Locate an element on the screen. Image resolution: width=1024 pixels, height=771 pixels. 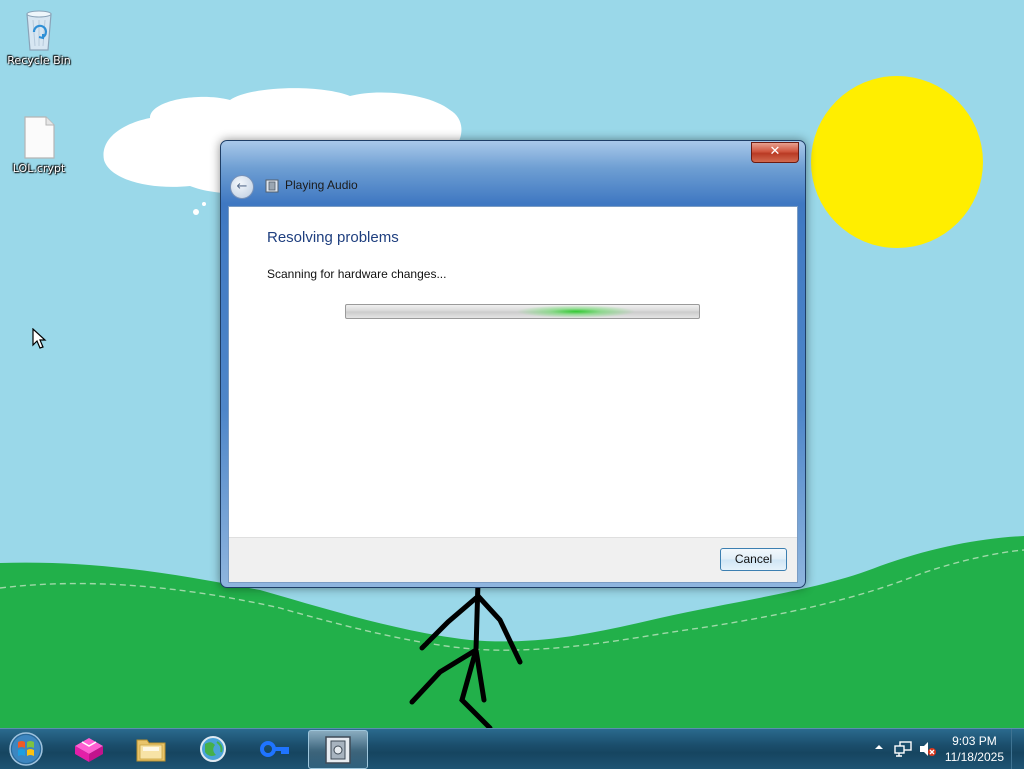
clock: 9:03 PM 11/18/2025 is located at coordinates (974, 749).